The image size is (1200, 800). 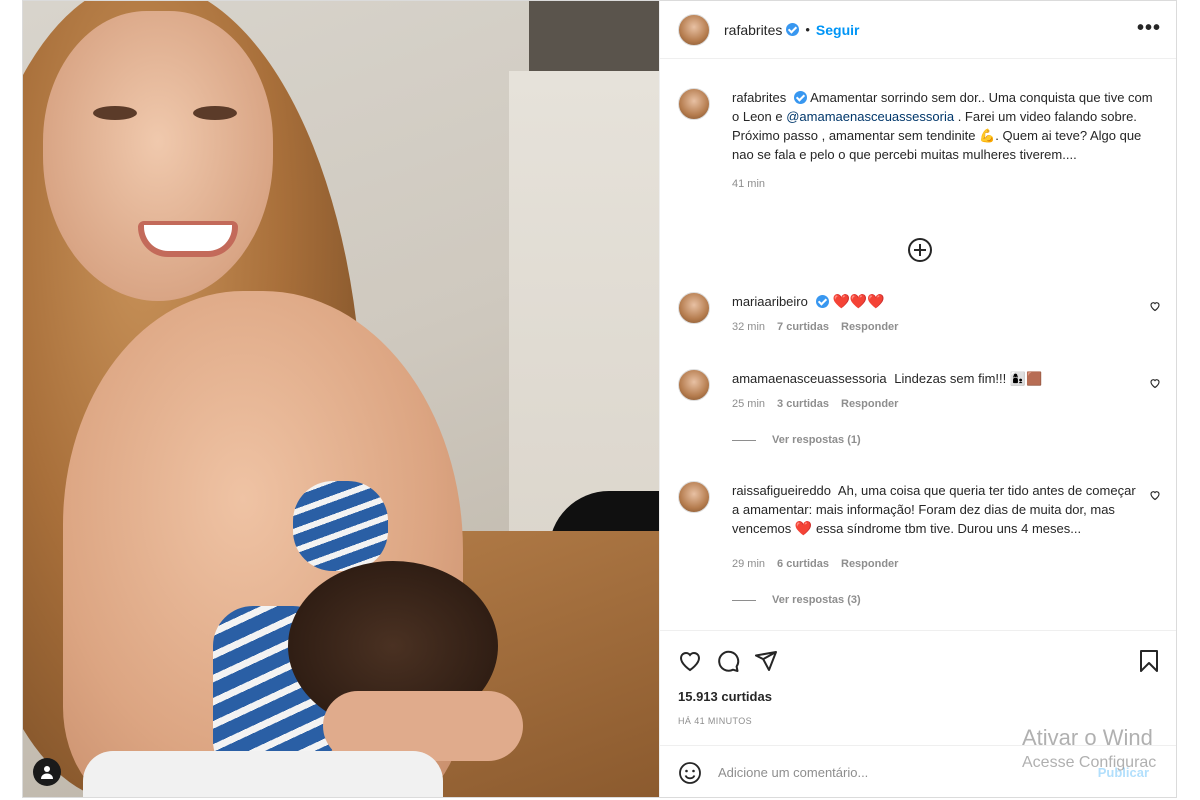 I want to click on photo-cloth, so click(x=263, y=774).